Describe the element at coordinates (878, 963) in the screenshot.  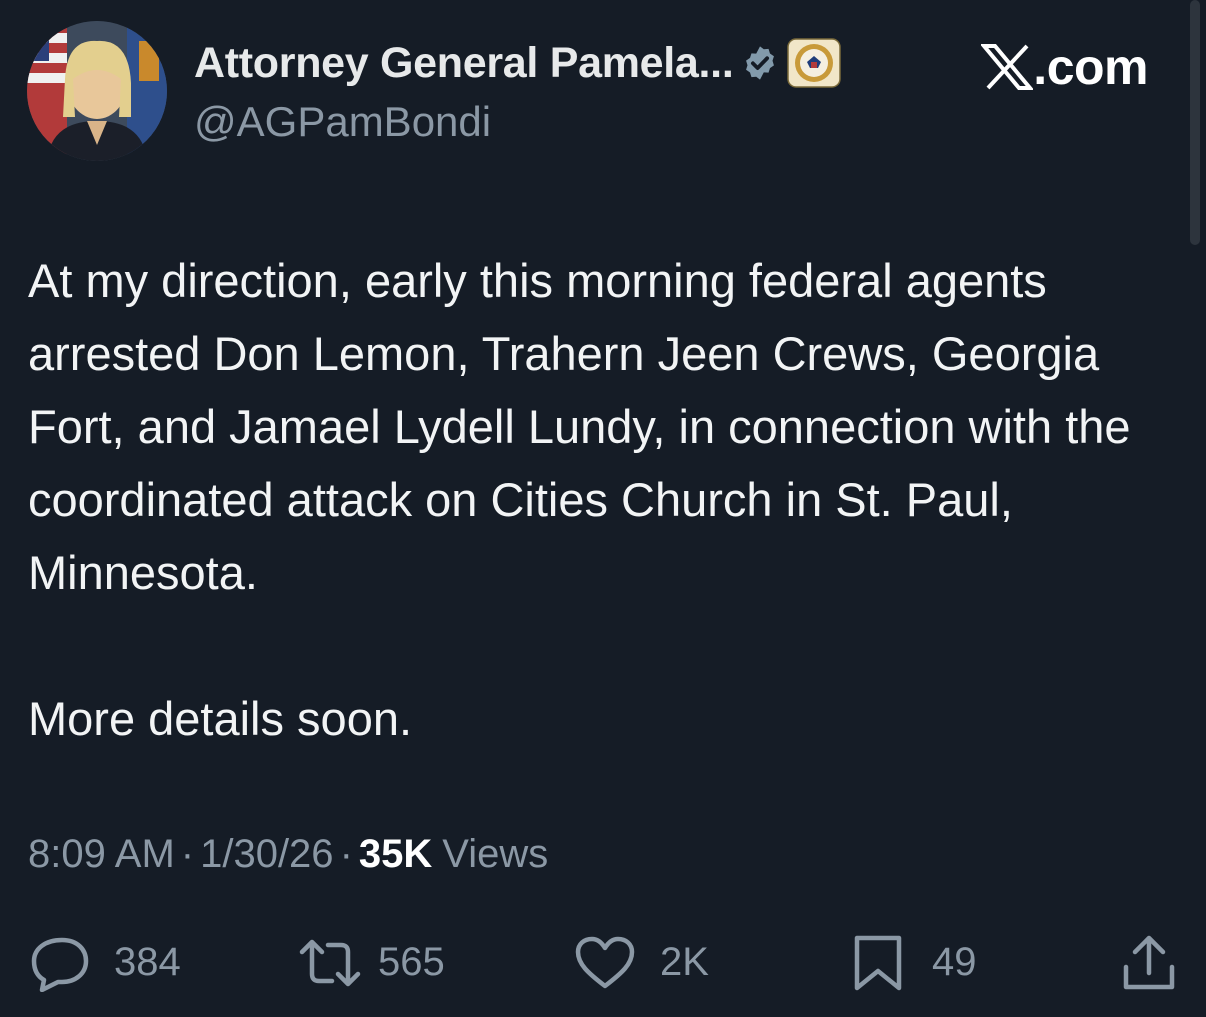
I see `bookmark-icon` at that location.